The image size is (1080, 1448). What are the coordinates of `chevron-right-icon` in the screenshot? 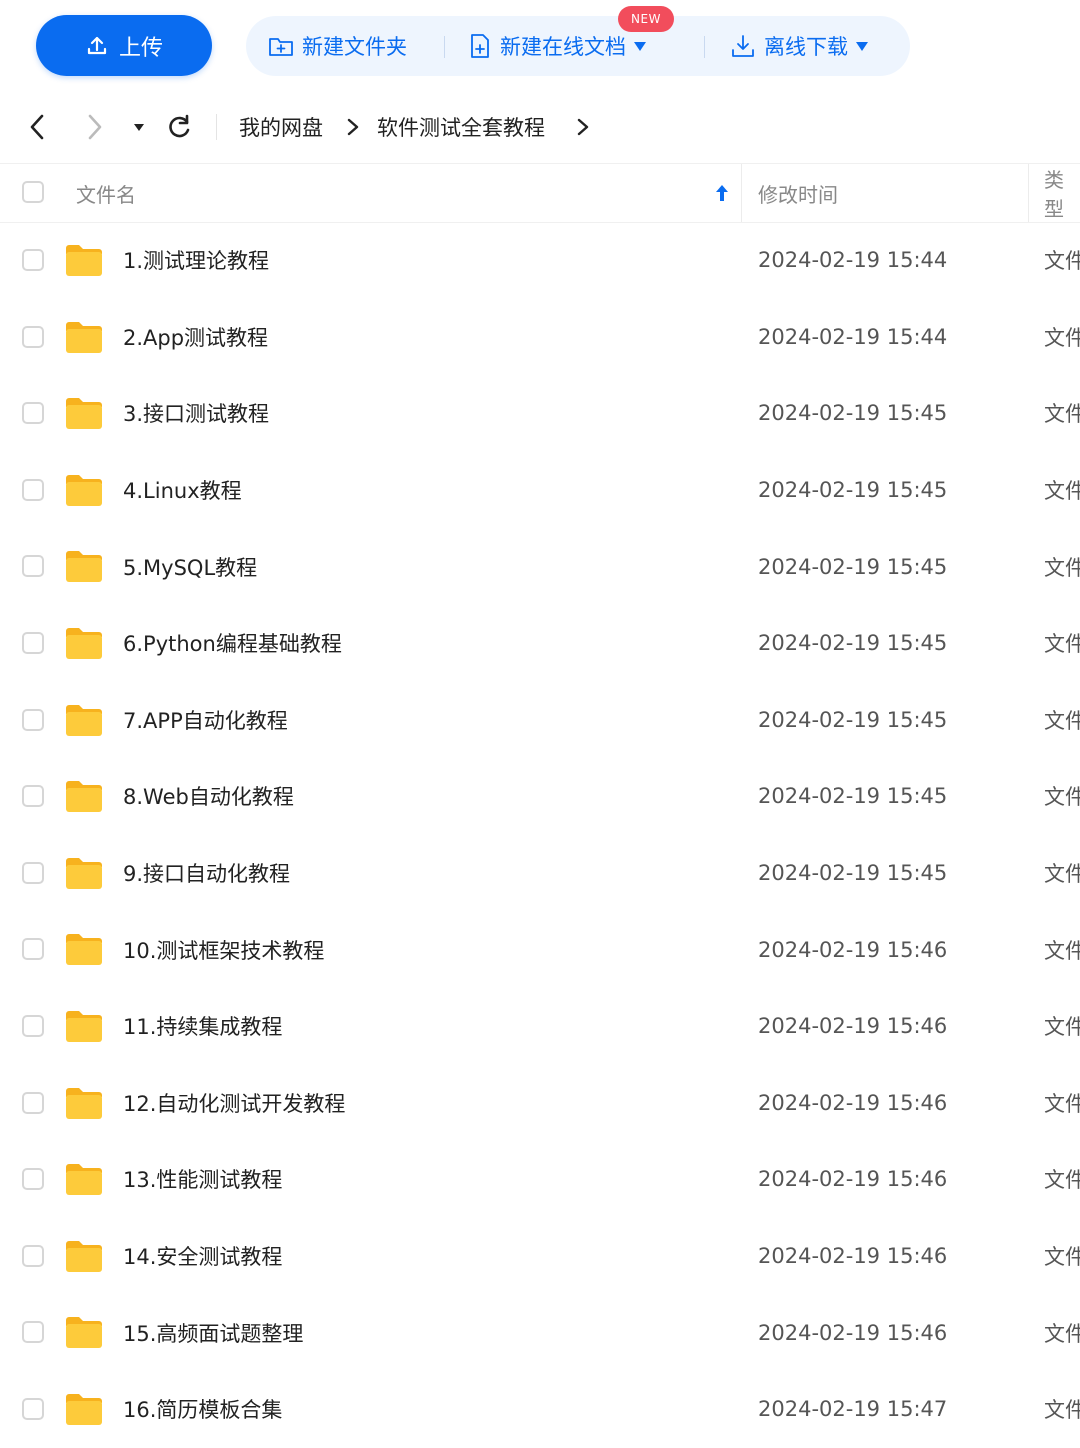 It's located at (583, 127).